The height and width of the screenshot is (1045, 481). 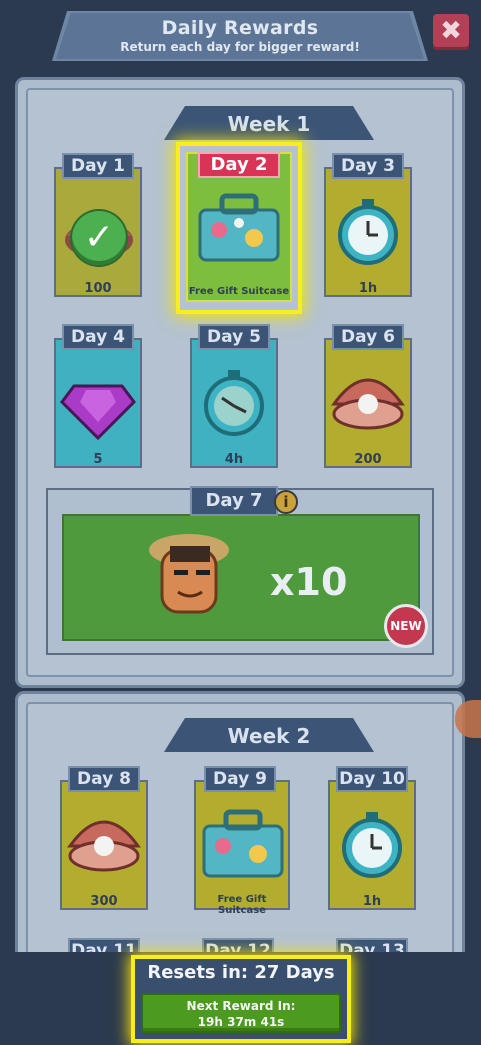 What do you see at coordinates (241, 1006) in the screenshot?
I see `next-reward-label: Next Reward In:` at bounding box center [241, 1006].